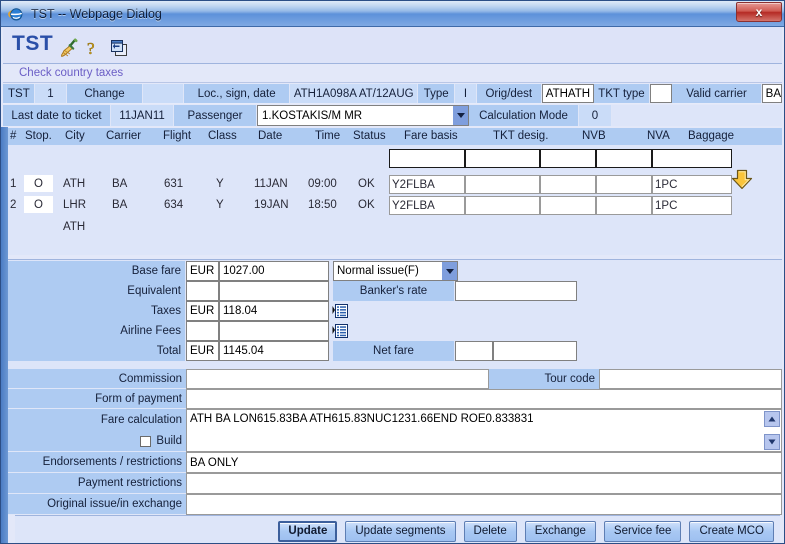 The image size is (785, 544). I want to click on check-country-taxes-link: Check country taxes, so click(71, 73).